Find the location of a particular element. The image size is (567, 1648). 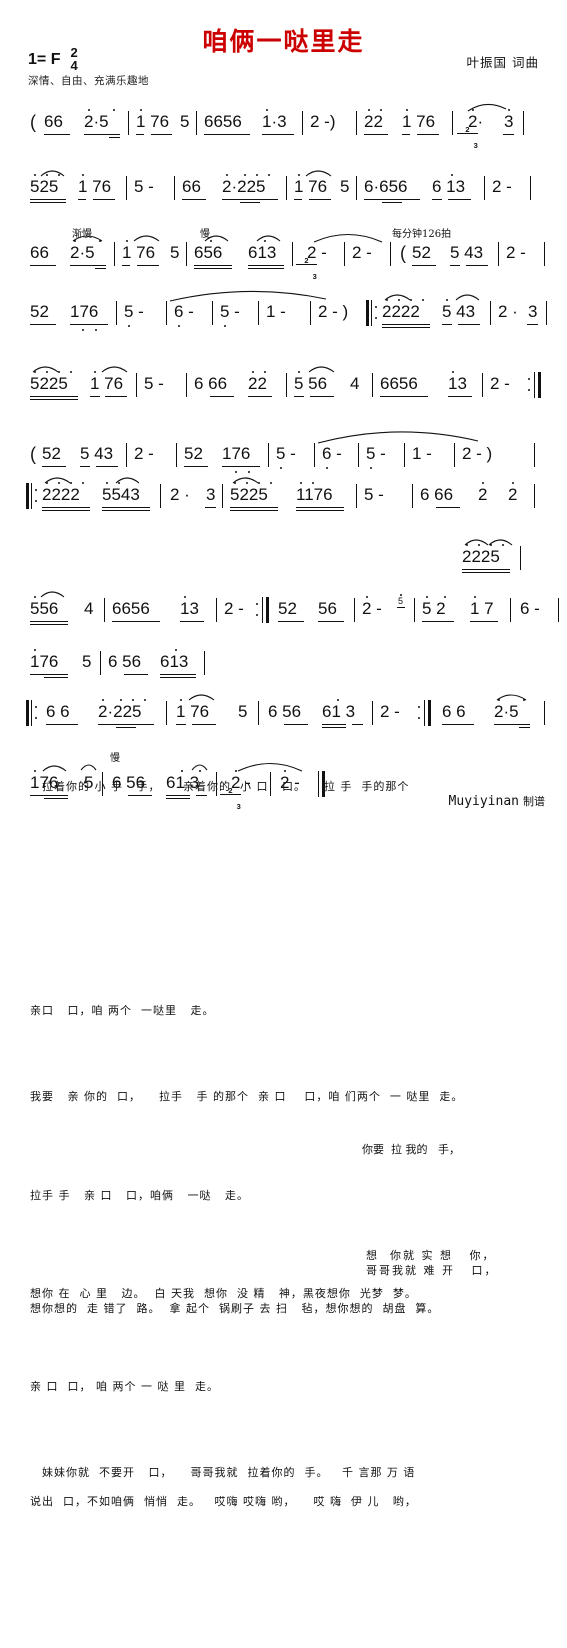

note: 6656 is located at coordinates (131, 608).